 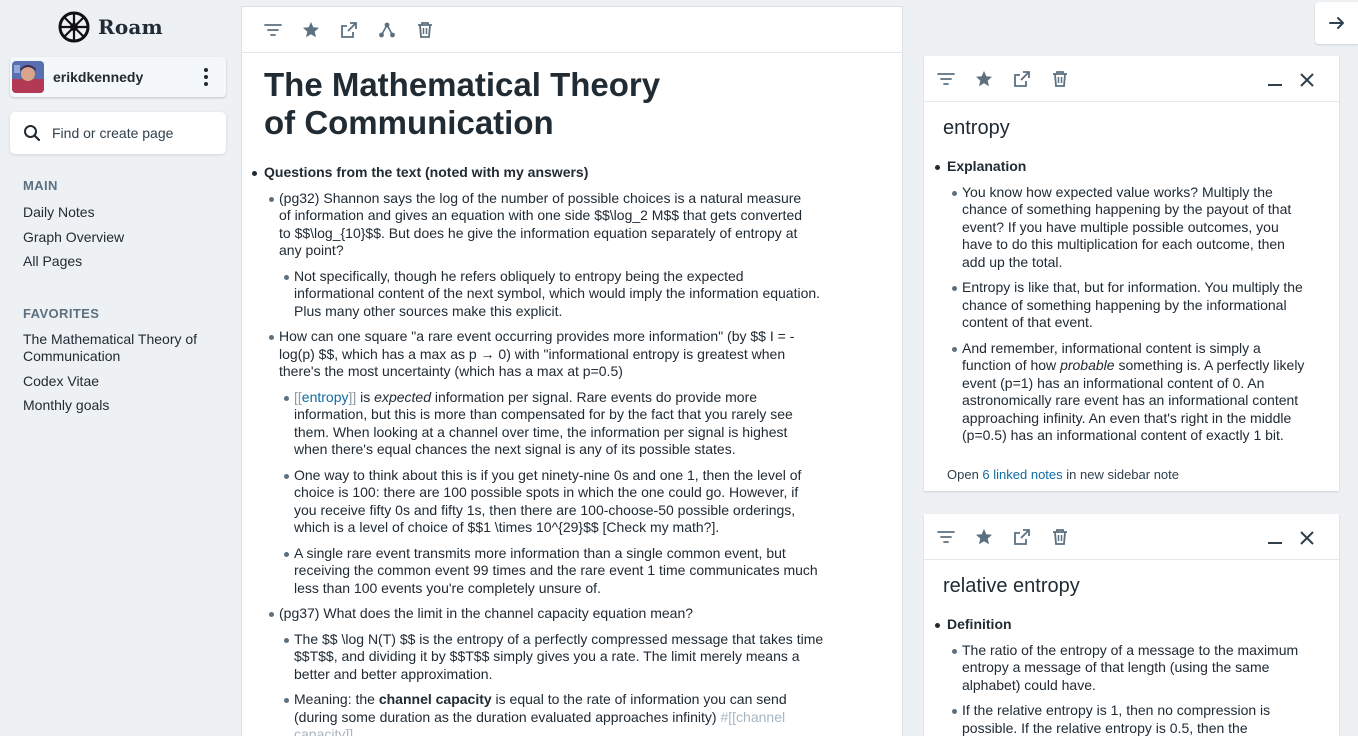 I want to click on footer-text: in new sidebar note, so click(x=1121, y=474).